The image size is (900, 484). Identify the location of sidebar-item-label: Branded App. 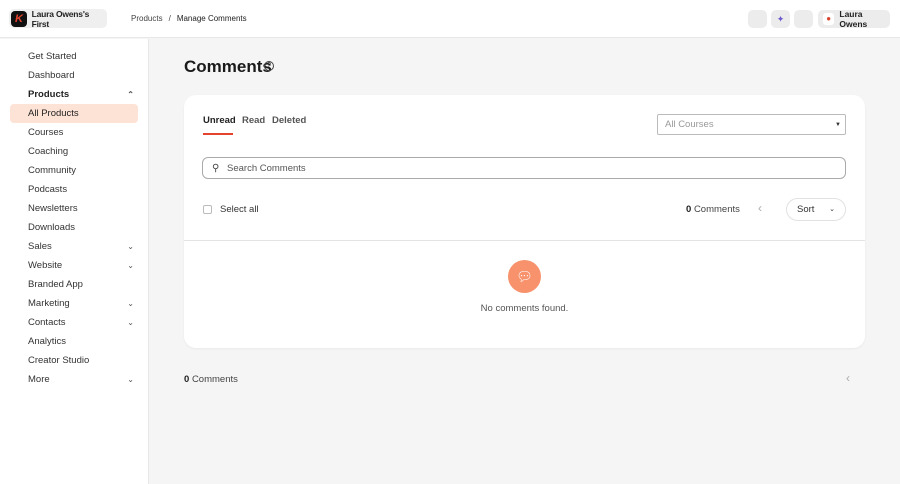
(55, 284).